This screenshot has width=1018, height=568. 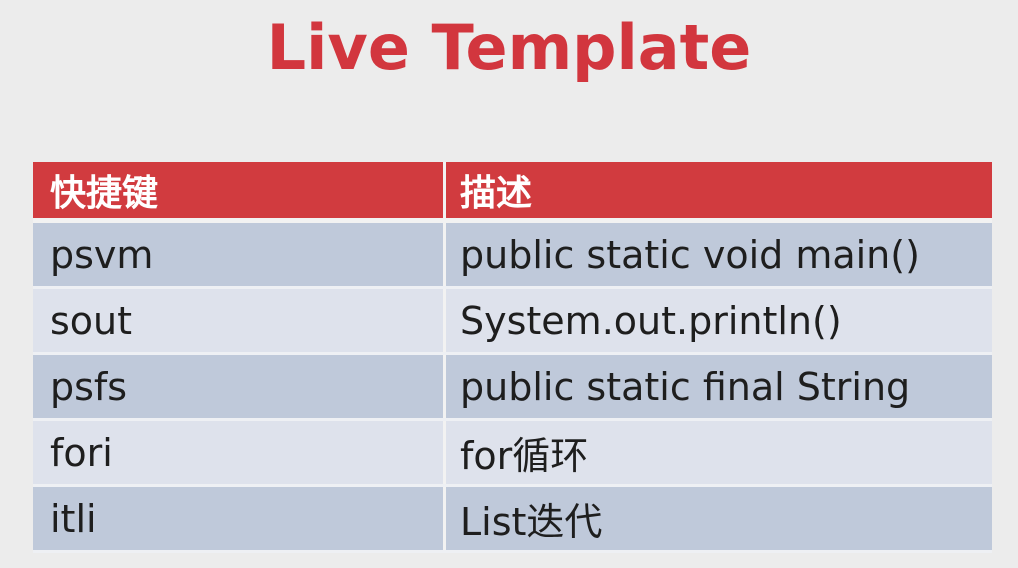 What do you see at coordinates (239, 452) in the screenshot?
I see `shortcut-cell: fori` at bounding box center [239, 452].